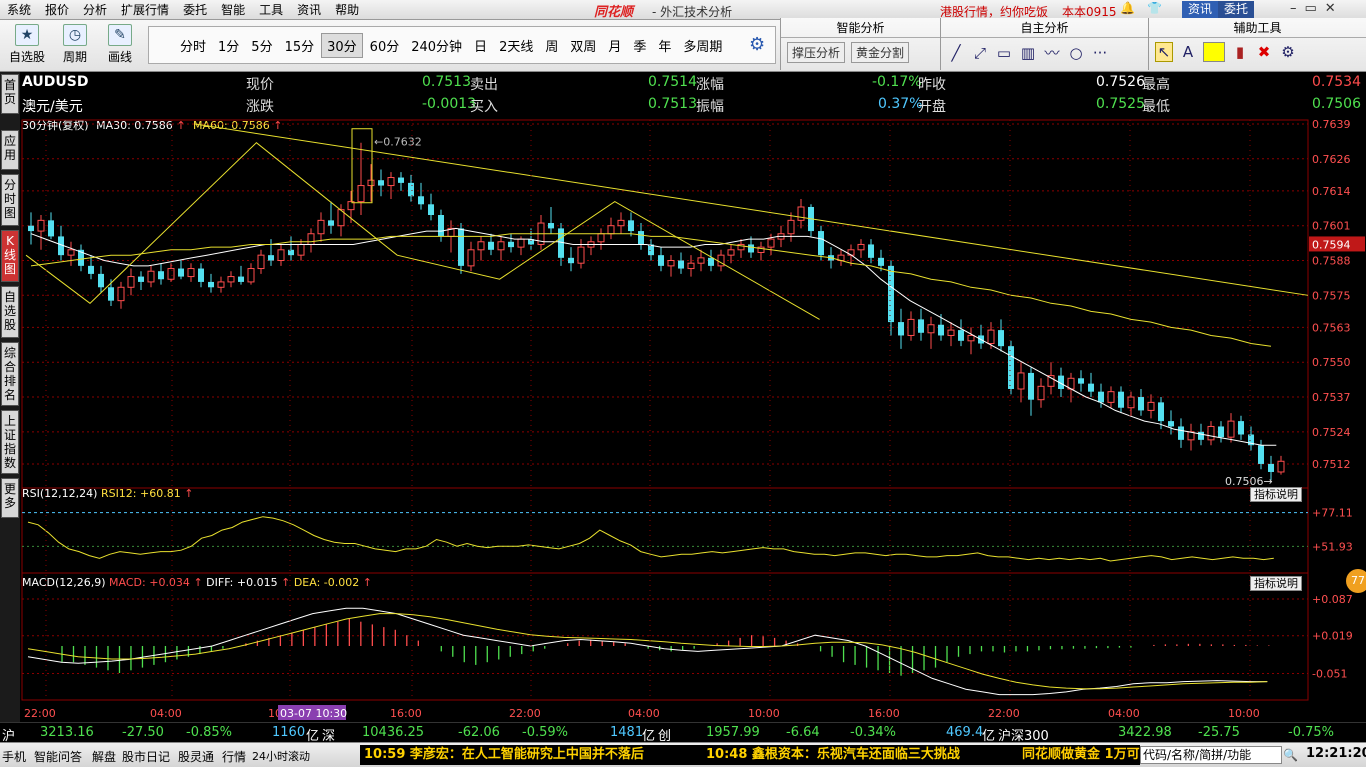  I want to click on period-quarter: 季, so click(639, 45).